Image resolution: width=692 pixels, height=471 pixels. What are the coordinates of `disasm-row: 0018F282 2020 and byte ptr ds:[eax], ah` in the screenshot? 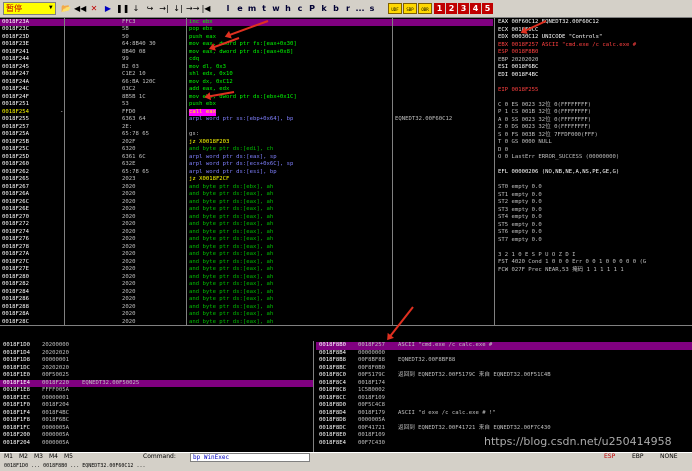 It's located at (246, 285).